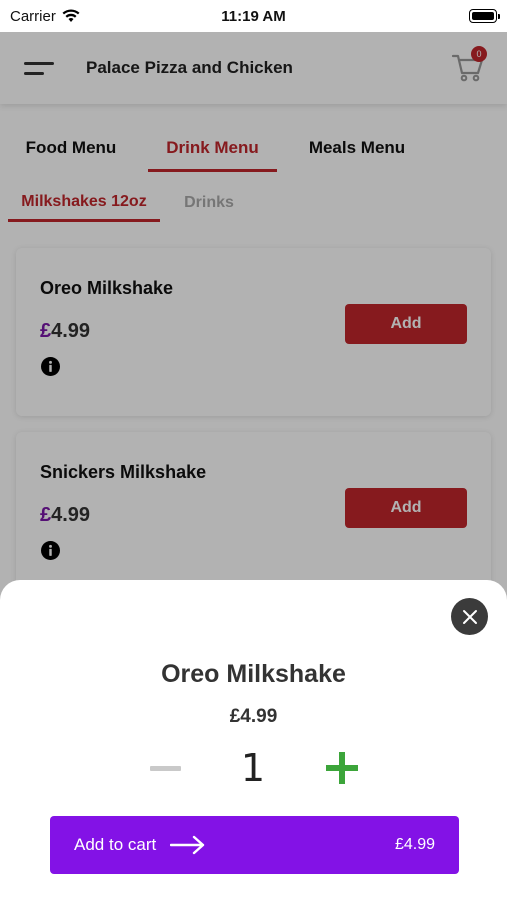 The image size is (507, 900). I want to click on sheet-item-name: Oreo Milkshake, so click(253, 674).